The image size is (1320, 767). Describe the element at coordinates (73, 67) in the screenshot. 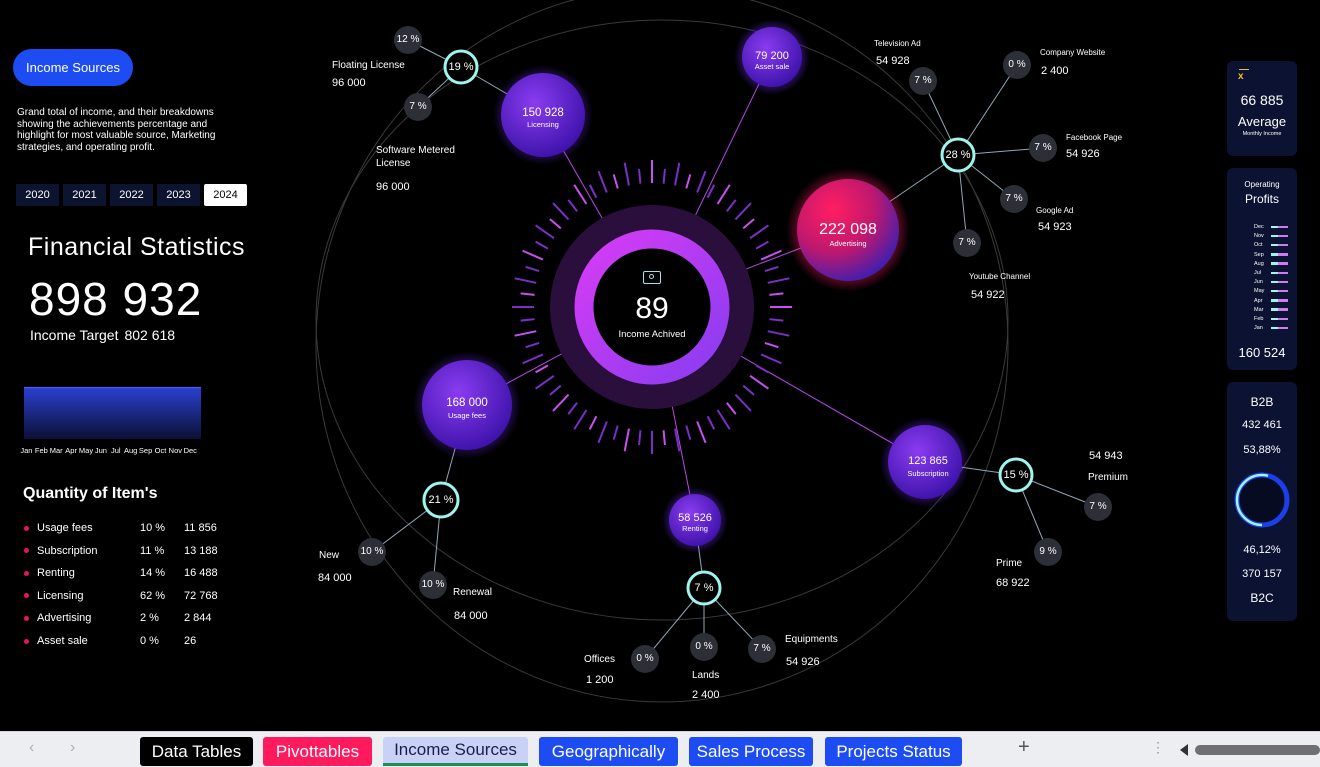

I see `income-sources-button: Income Sources` at that location.